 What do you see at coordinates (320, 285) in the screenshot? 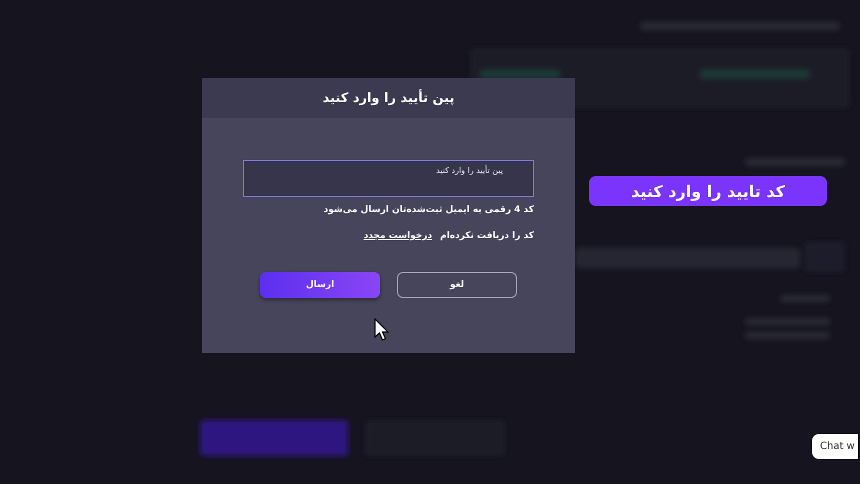
I see `send-button: ارسال` at bounding box center [320, 285].